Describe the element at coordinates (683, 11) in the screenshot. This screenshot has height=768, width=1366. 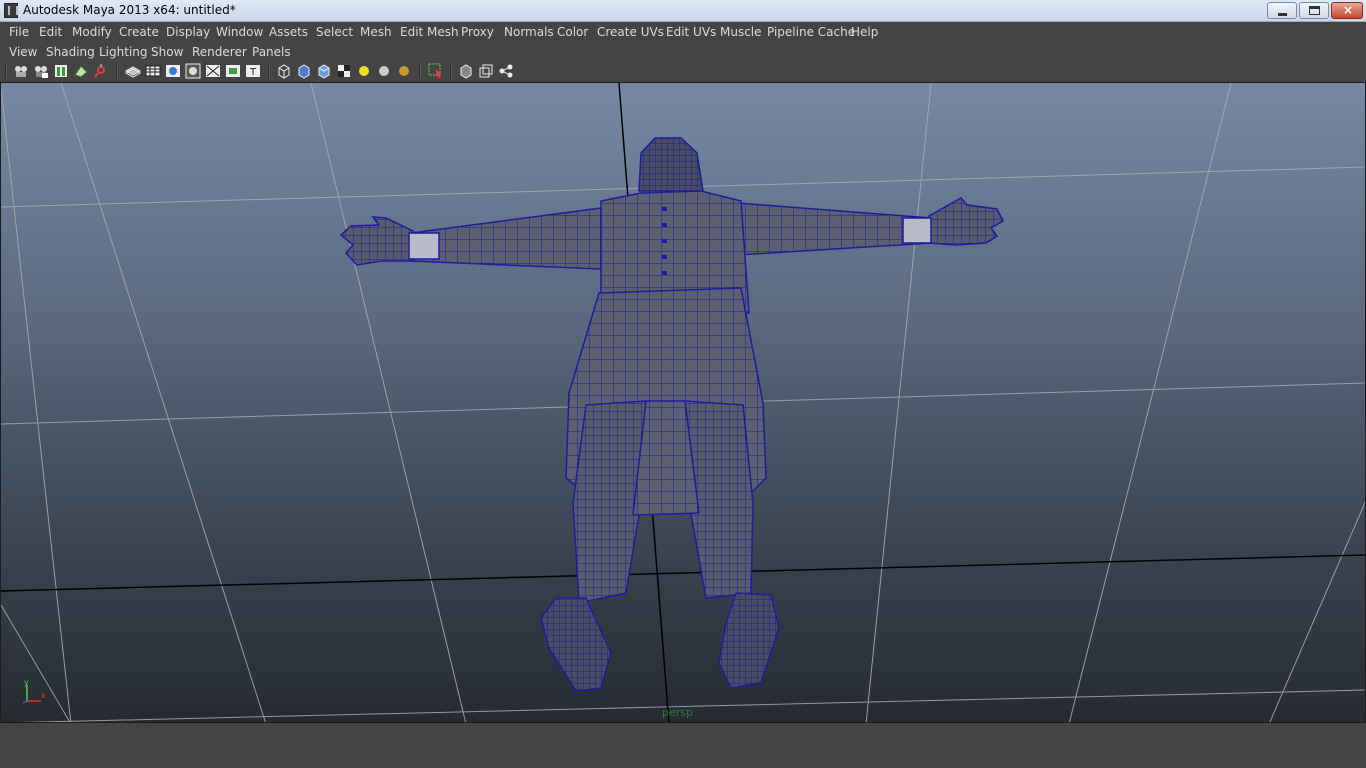
I see `title-bar: Autodesk Maya 2013 x64: untitled* ×` at that location.